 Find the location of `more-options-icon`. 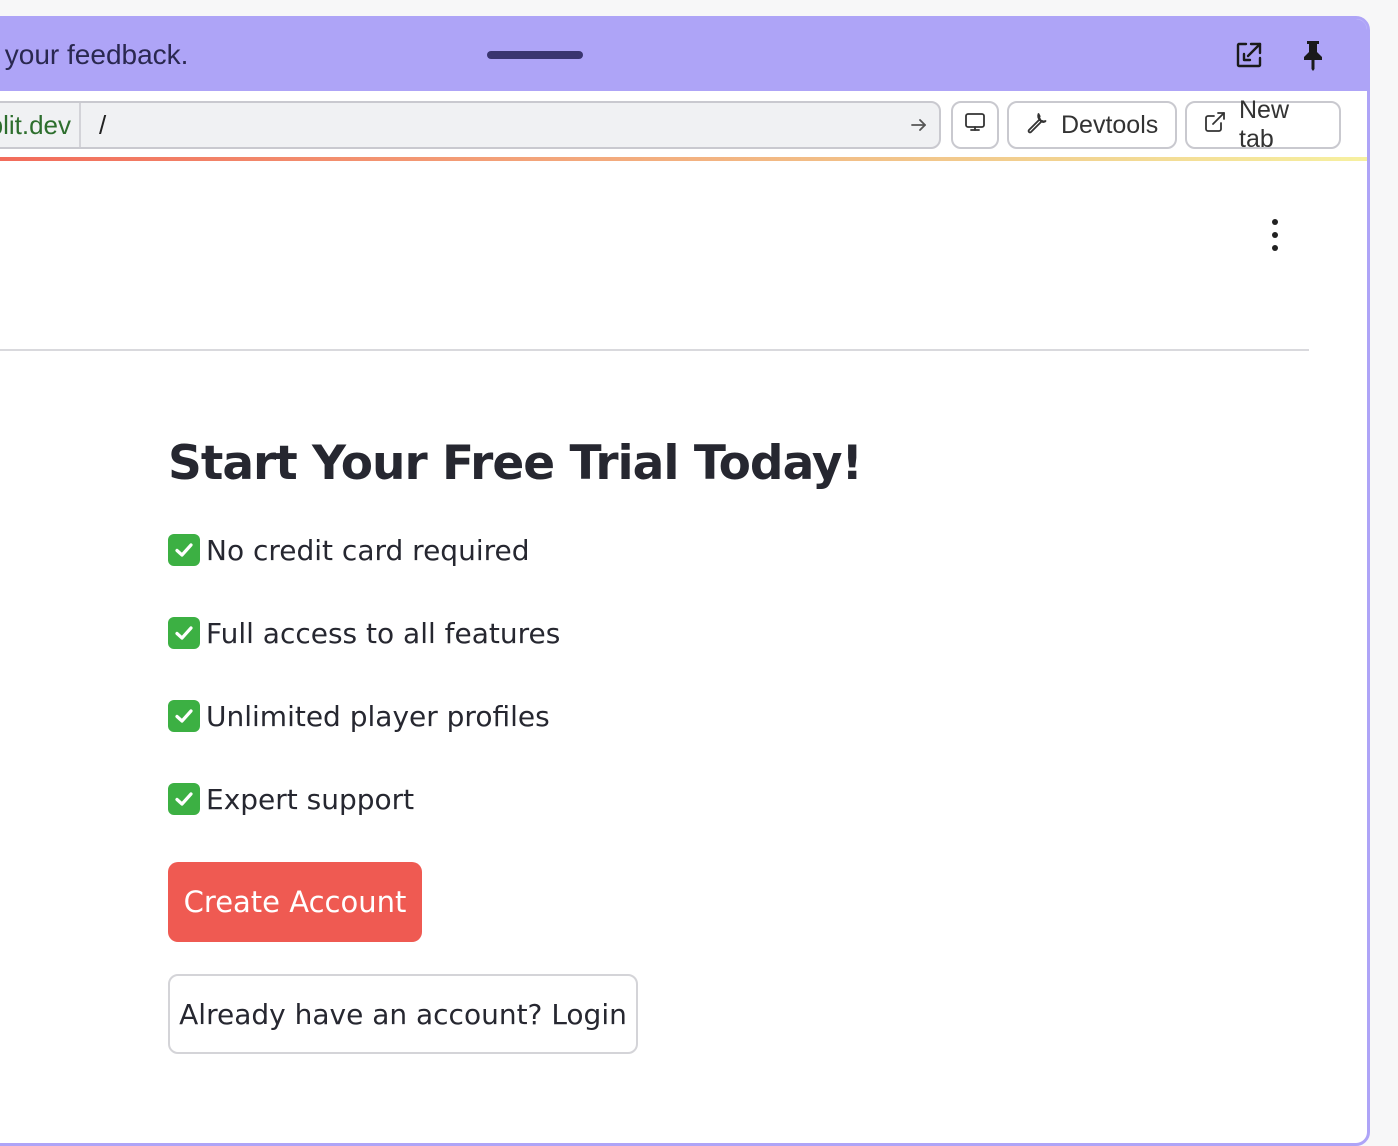

more-options-icon is located at coordinates (1275, 235).